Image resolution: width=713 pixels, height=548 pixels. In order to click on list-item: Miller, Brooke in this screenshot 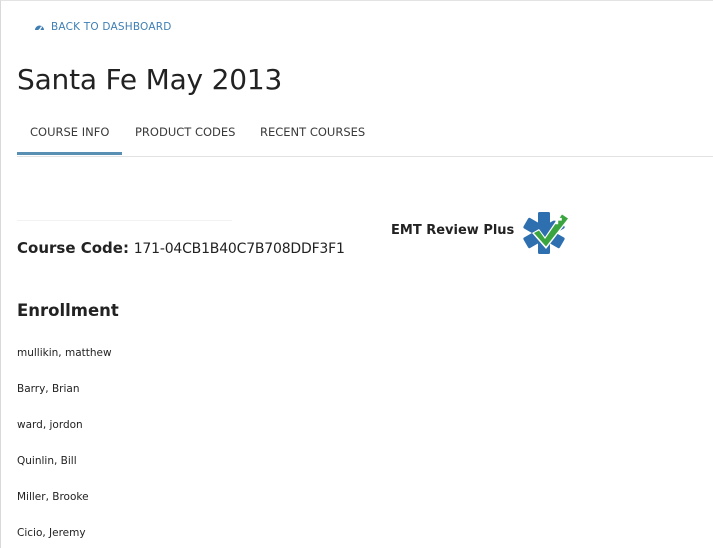, I will do `click(53, 497)`.